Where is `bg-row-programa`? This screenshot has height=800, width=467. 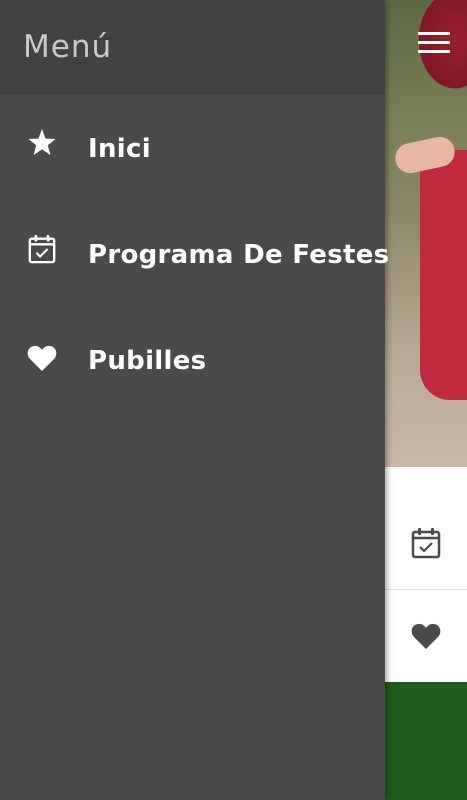
bg-row-programa is located at coordinates (426, 543).